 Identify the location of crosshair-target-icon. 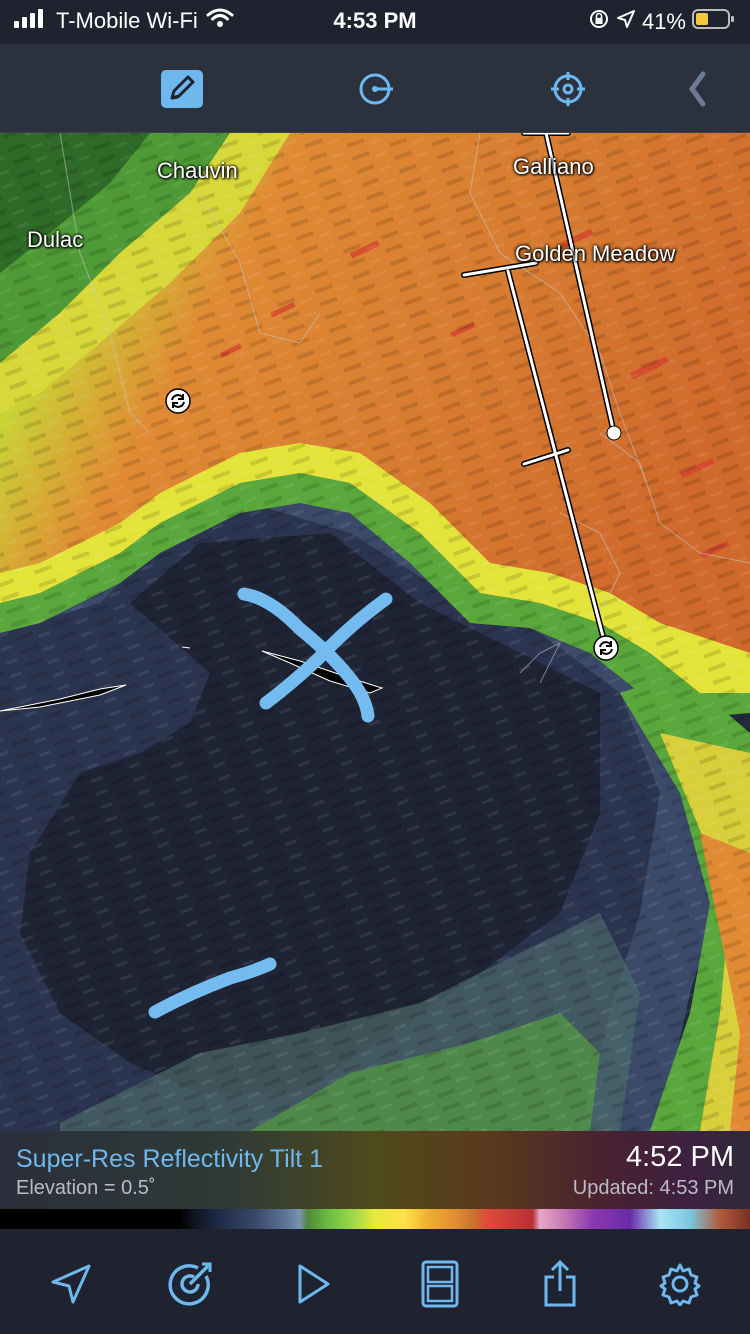
(568, 89).